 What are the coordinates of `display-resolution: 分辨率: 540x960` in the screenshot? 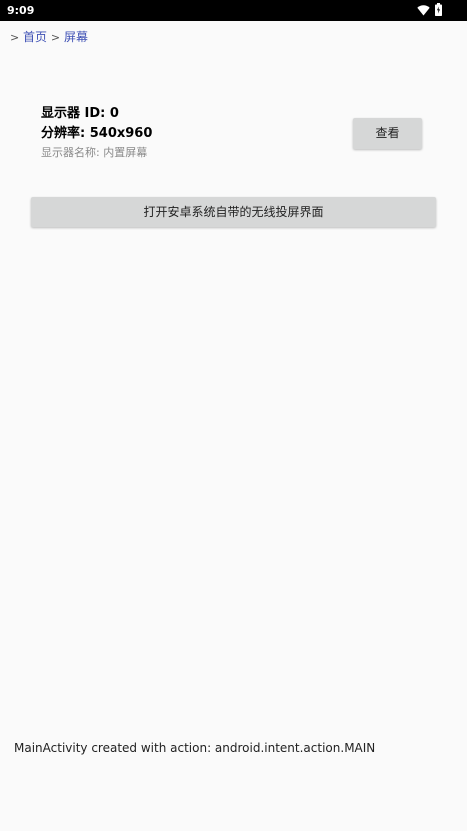 It's located at (97, 133).